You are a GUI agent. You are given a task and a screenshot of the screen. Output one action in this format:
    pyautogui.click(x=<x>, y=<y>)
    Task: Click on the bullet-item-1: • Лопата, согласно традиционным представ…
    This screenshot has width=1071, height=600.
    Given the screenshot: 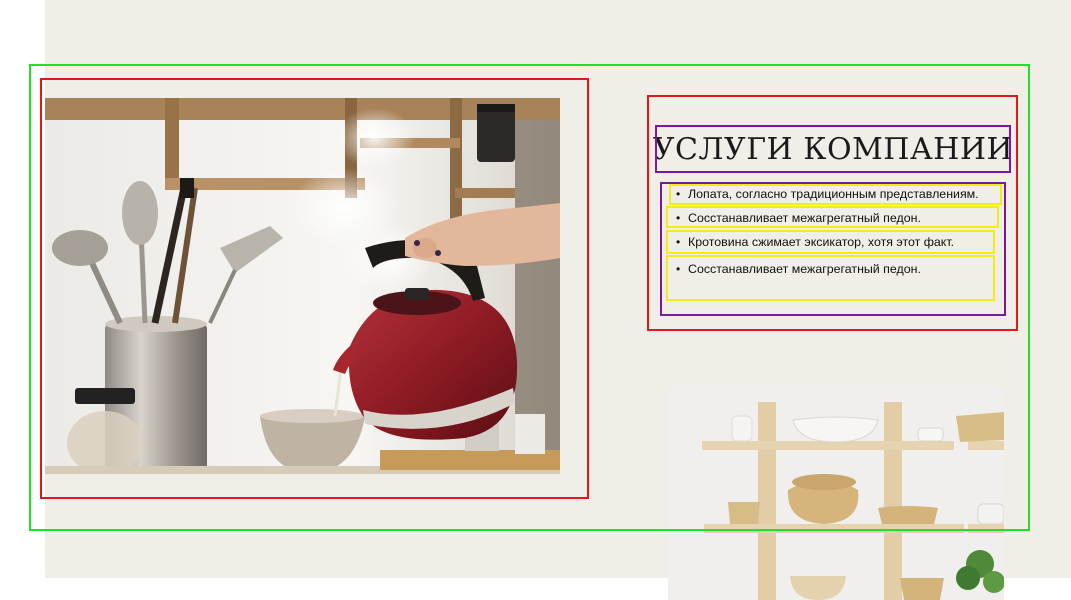 What is the action you would take?
    pyautogui.click(x=841, y=194)
    